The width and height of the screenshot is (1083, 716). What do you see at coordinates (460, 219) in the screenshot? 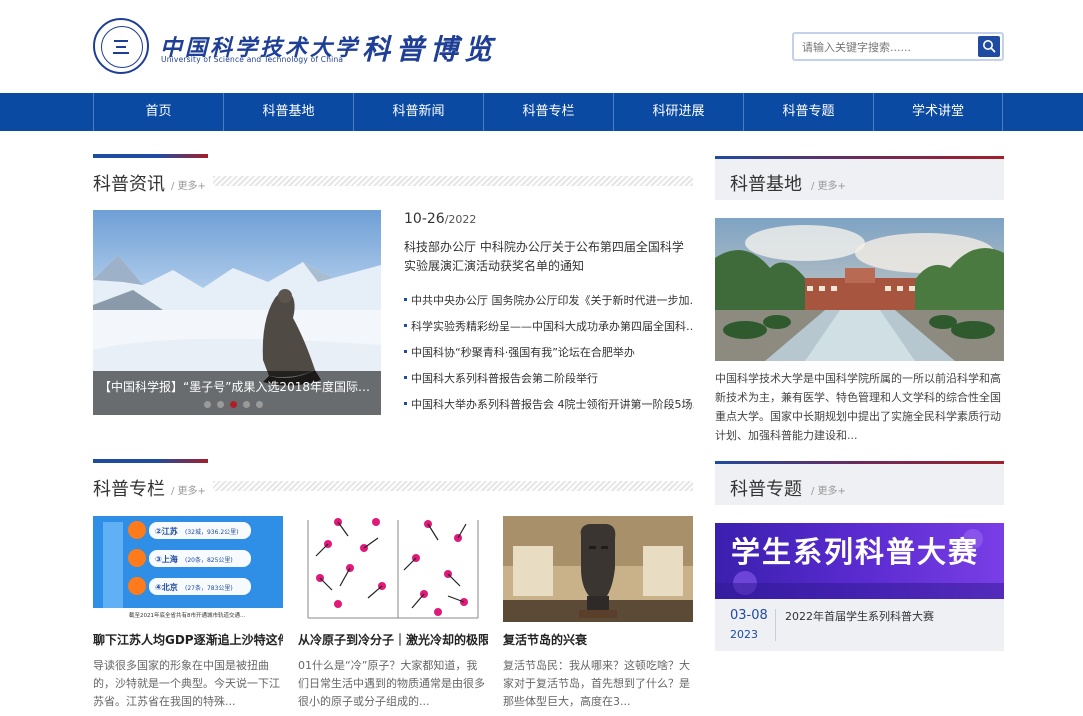
I see `featured-date-year: /2022` at bounding box center [460, 219].